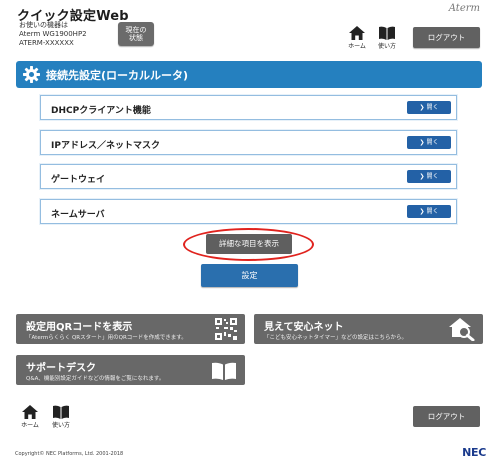  I want to click on row-dhcp-client: DHCPクライアント機能 ❯ 開く, so click(248, 107).